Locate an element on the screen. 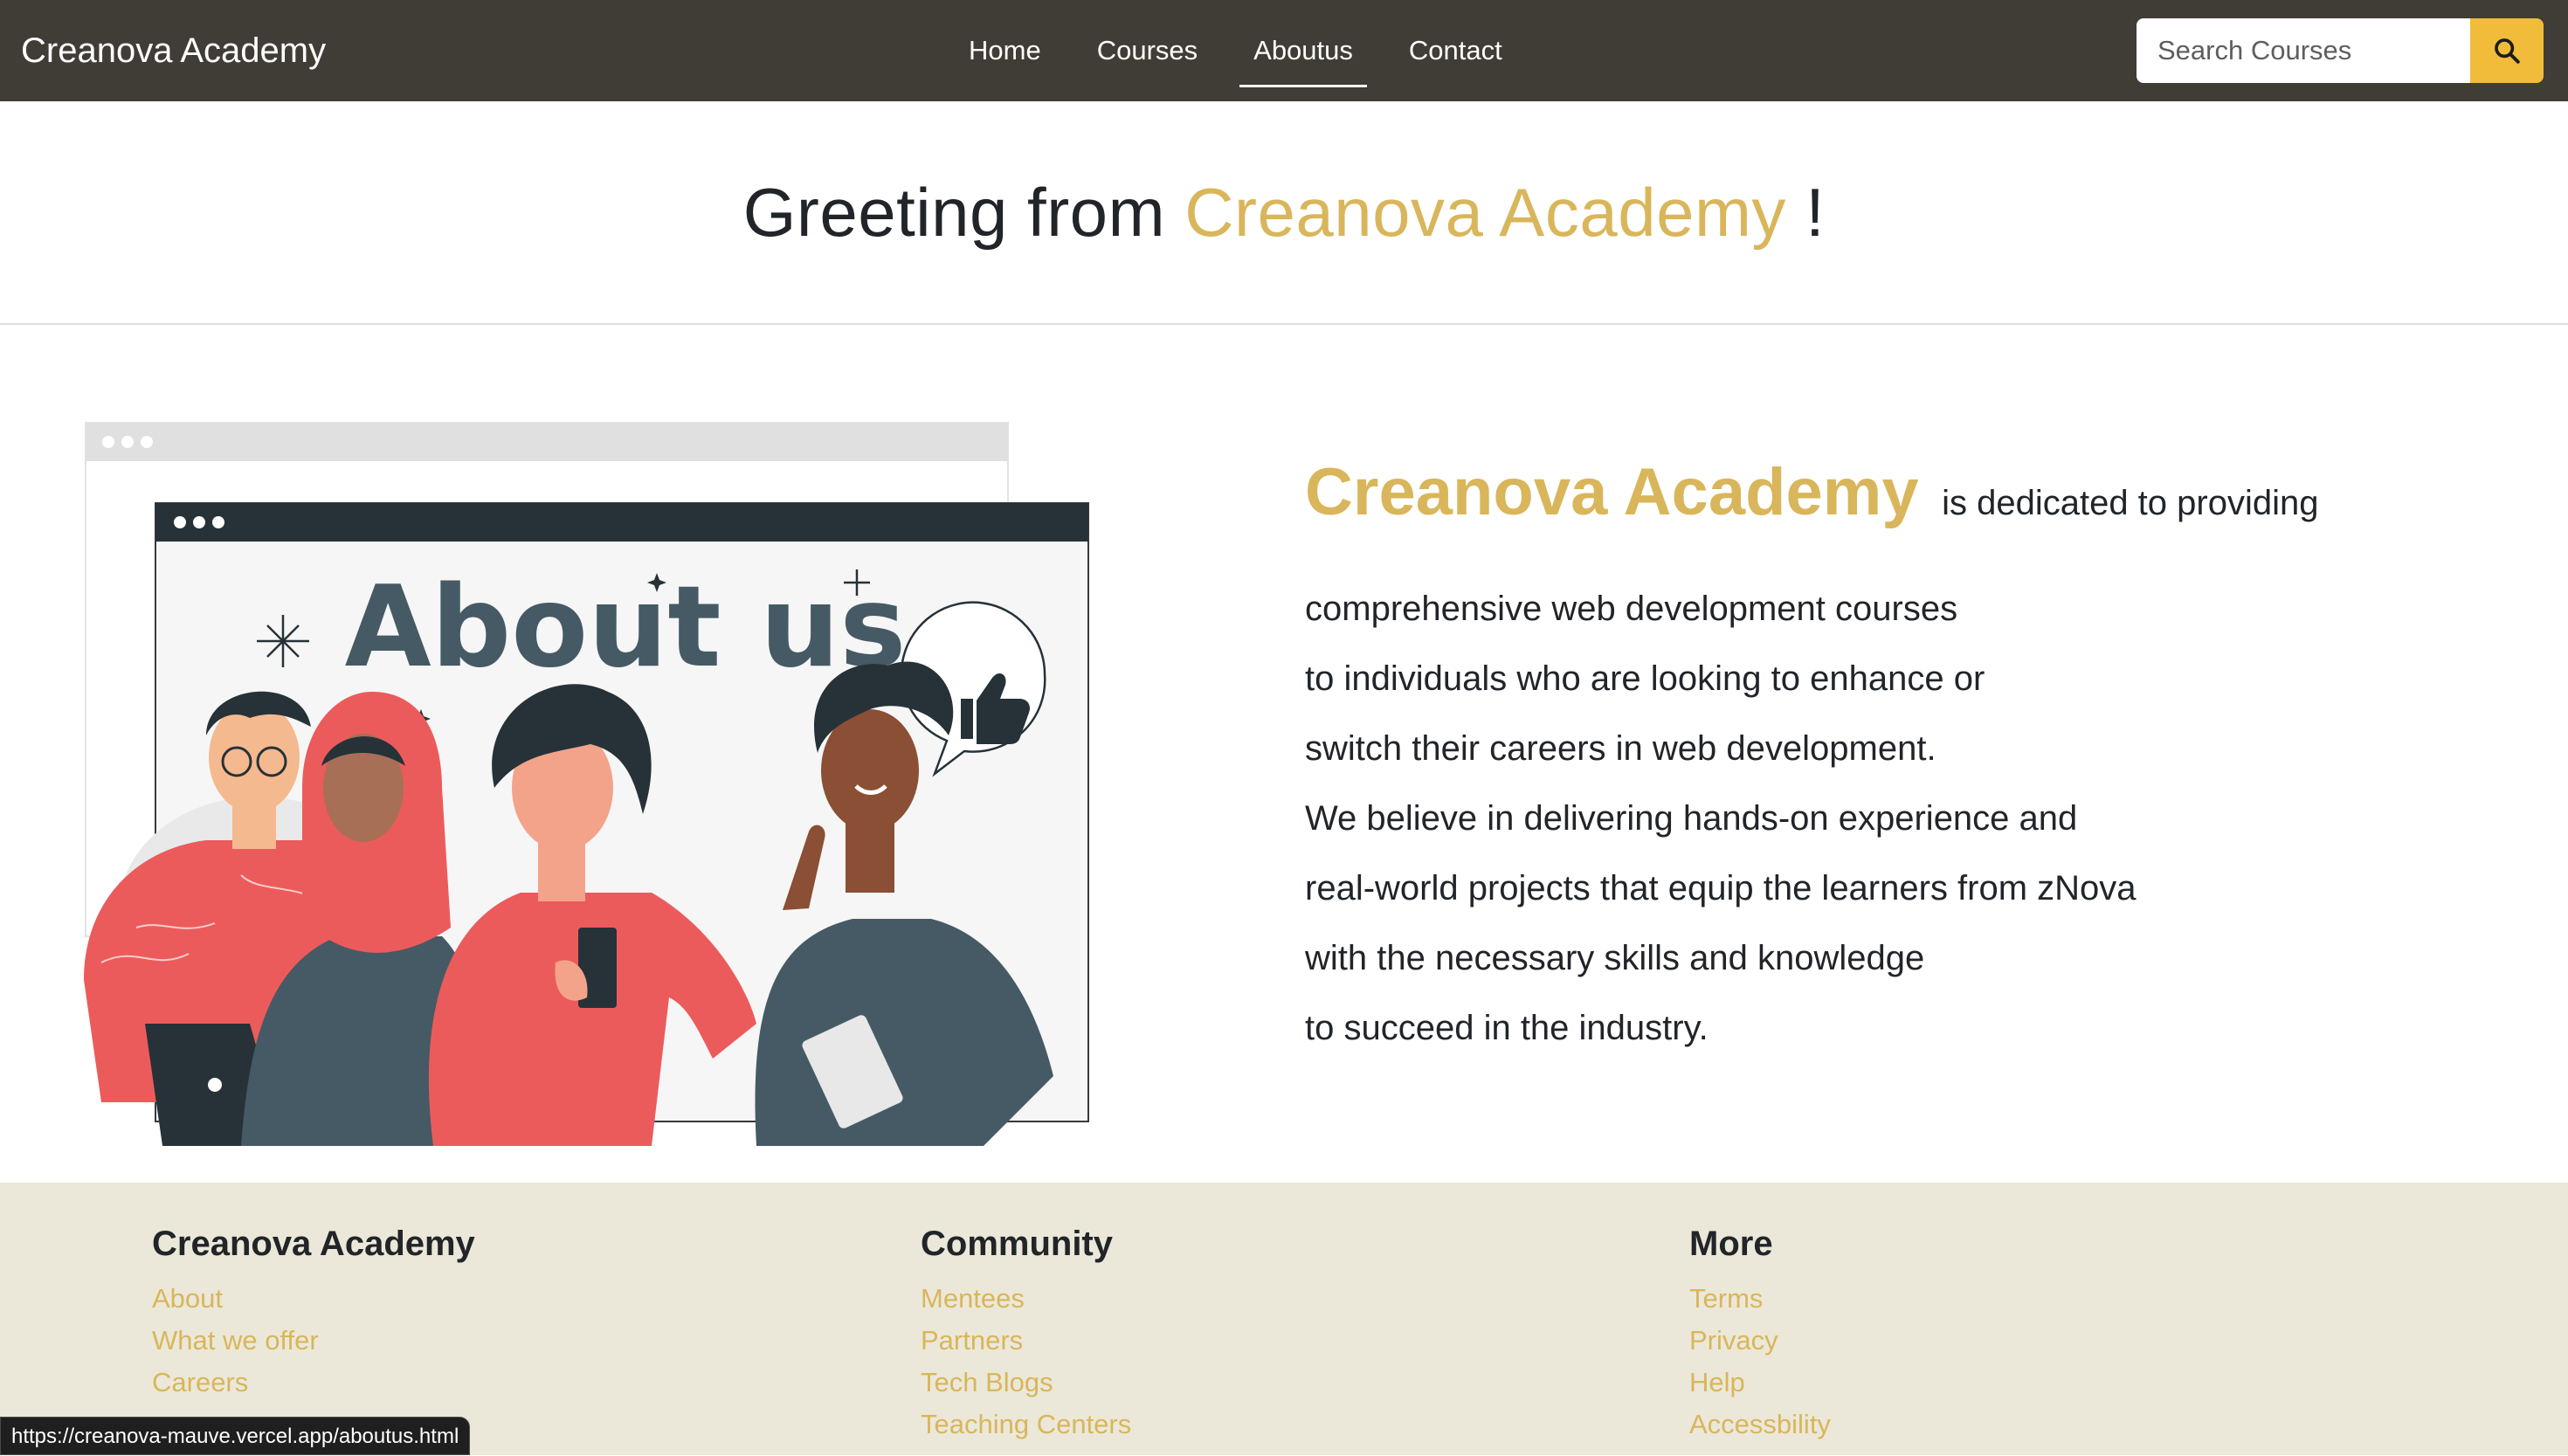 The height and width of the screenshot is (1456, 2568). nav-link-courses: Courses is located at coordinates (1147, 50).